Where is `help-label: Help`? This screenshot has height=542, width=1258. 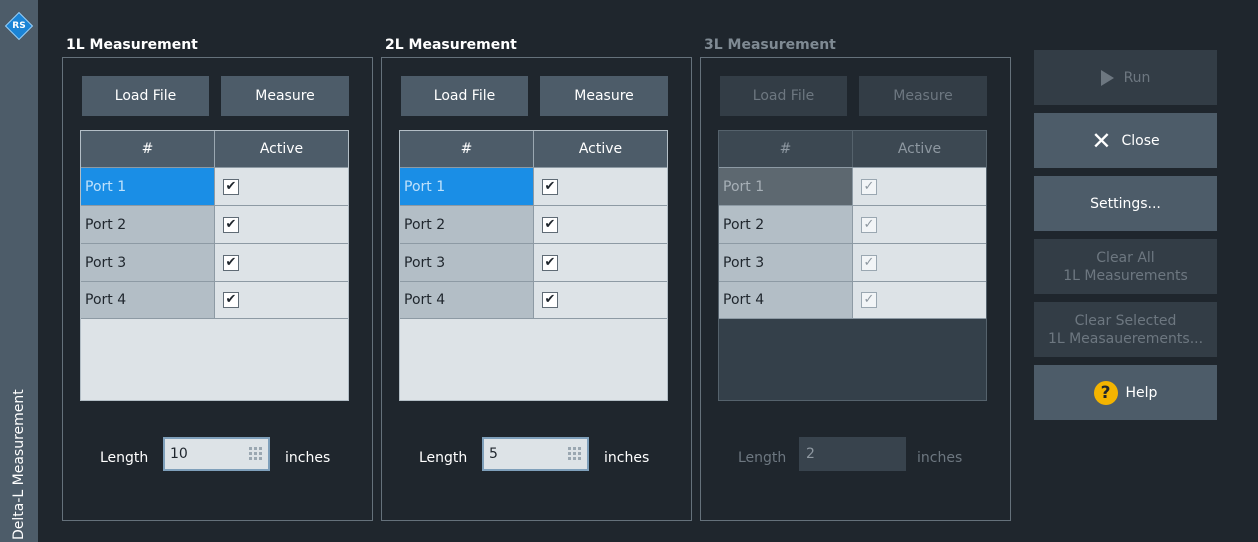 help-label: Help is located at coordinates (1141, 392).